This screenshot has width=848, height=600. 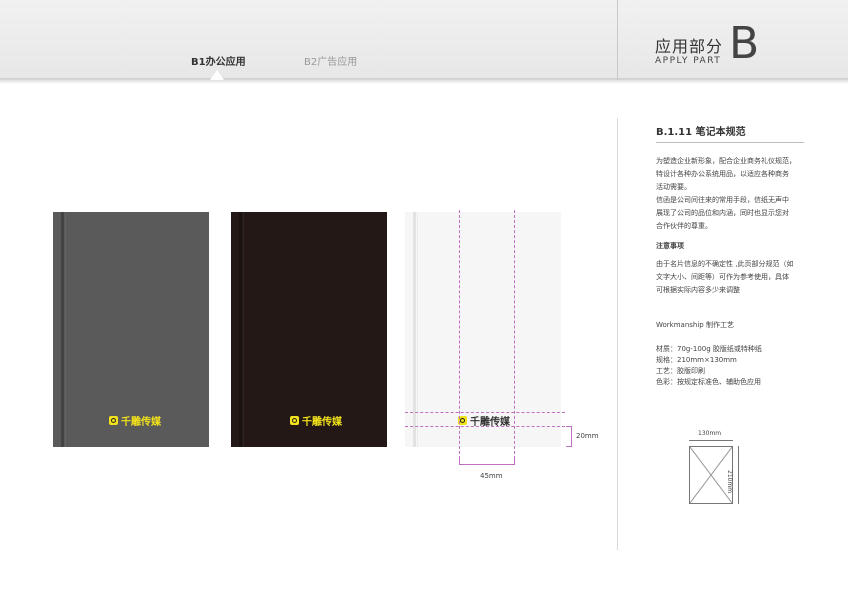 What do you see at coordinates (738, 475) in the screenshot?
I see `spec-height-rule` at bounding box center [738, 475].